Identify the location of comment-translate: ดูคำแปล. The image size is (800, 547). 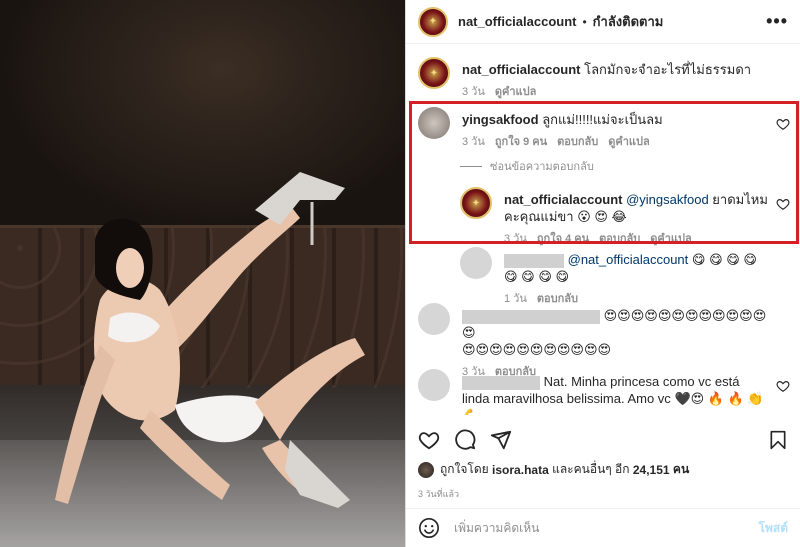
(629, 142).